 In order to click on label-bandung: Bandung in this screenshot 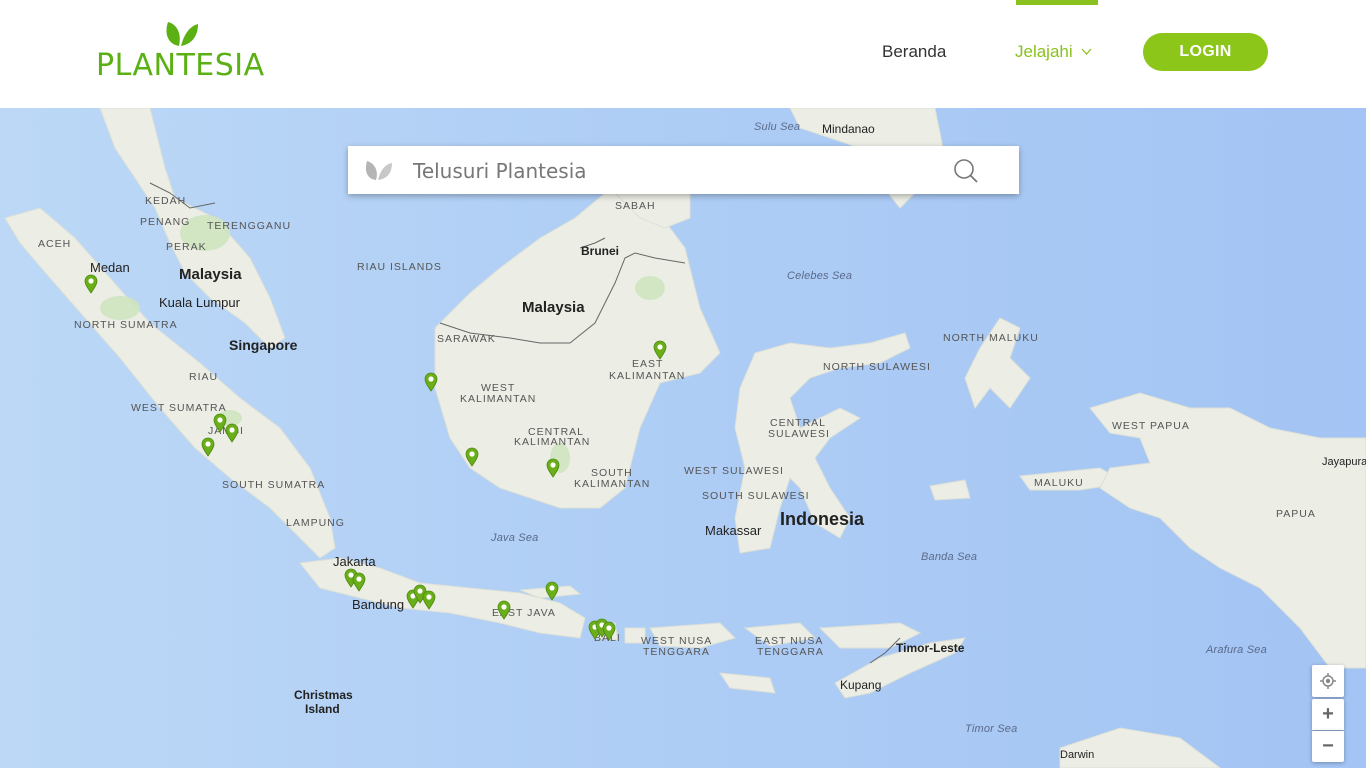, I will do `click(378, 604)`.